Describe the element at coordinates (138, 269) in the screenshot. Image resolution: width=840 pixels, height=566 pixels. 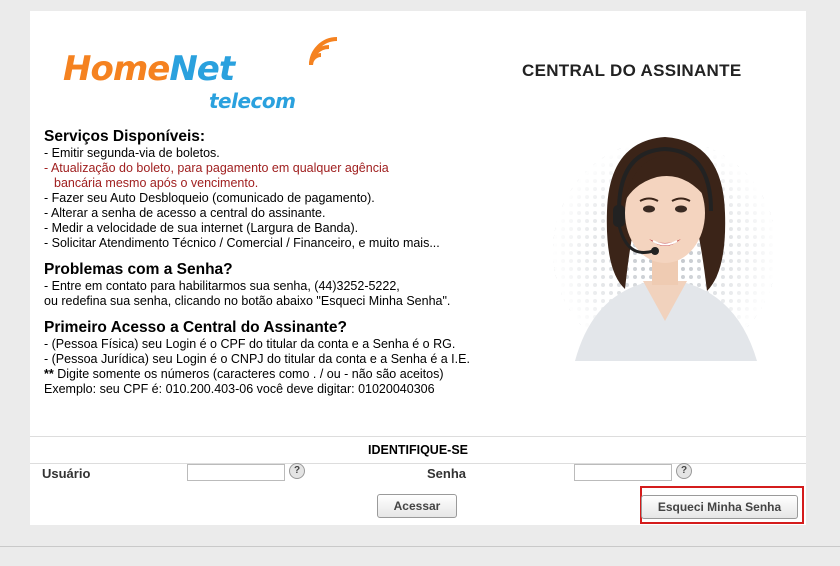
I see `password-problems-heading: Problemas com a Senha?` at that location.